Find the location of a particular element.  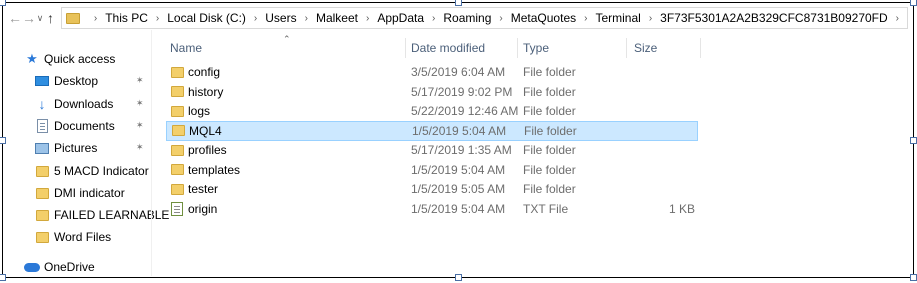

sidebar-item: DMI indicator is located at coordinates (79, 193).